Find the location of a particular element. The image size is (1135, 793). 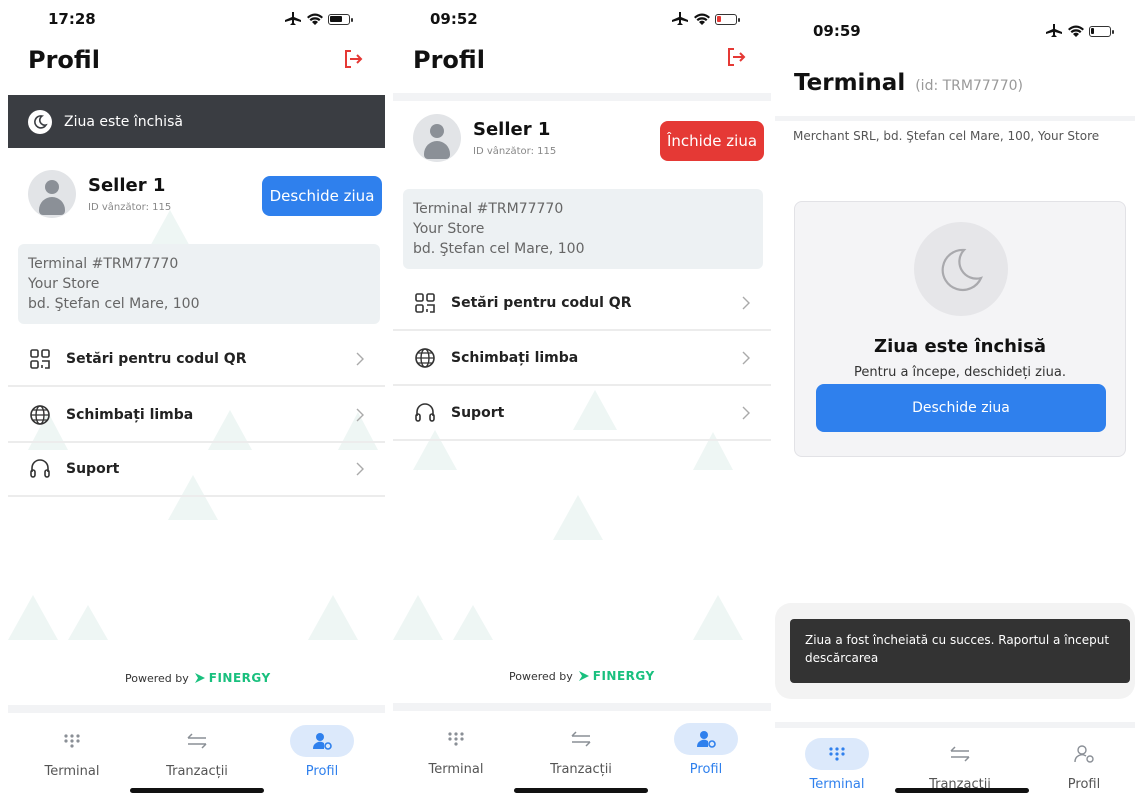

user-settings-icon is located at coordinates (322, 741).